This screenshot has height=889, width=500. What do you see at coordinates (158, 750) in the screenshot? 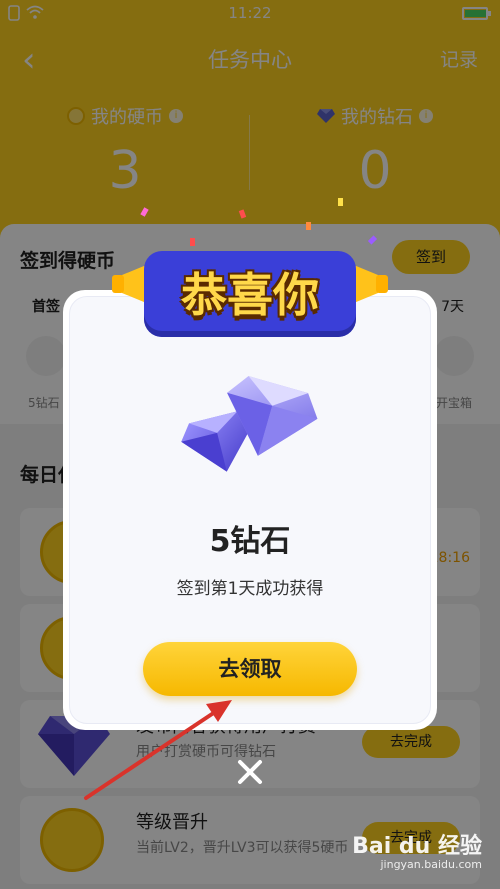
I see `annotation-arrow-icon` at bounding box center [158, 750].